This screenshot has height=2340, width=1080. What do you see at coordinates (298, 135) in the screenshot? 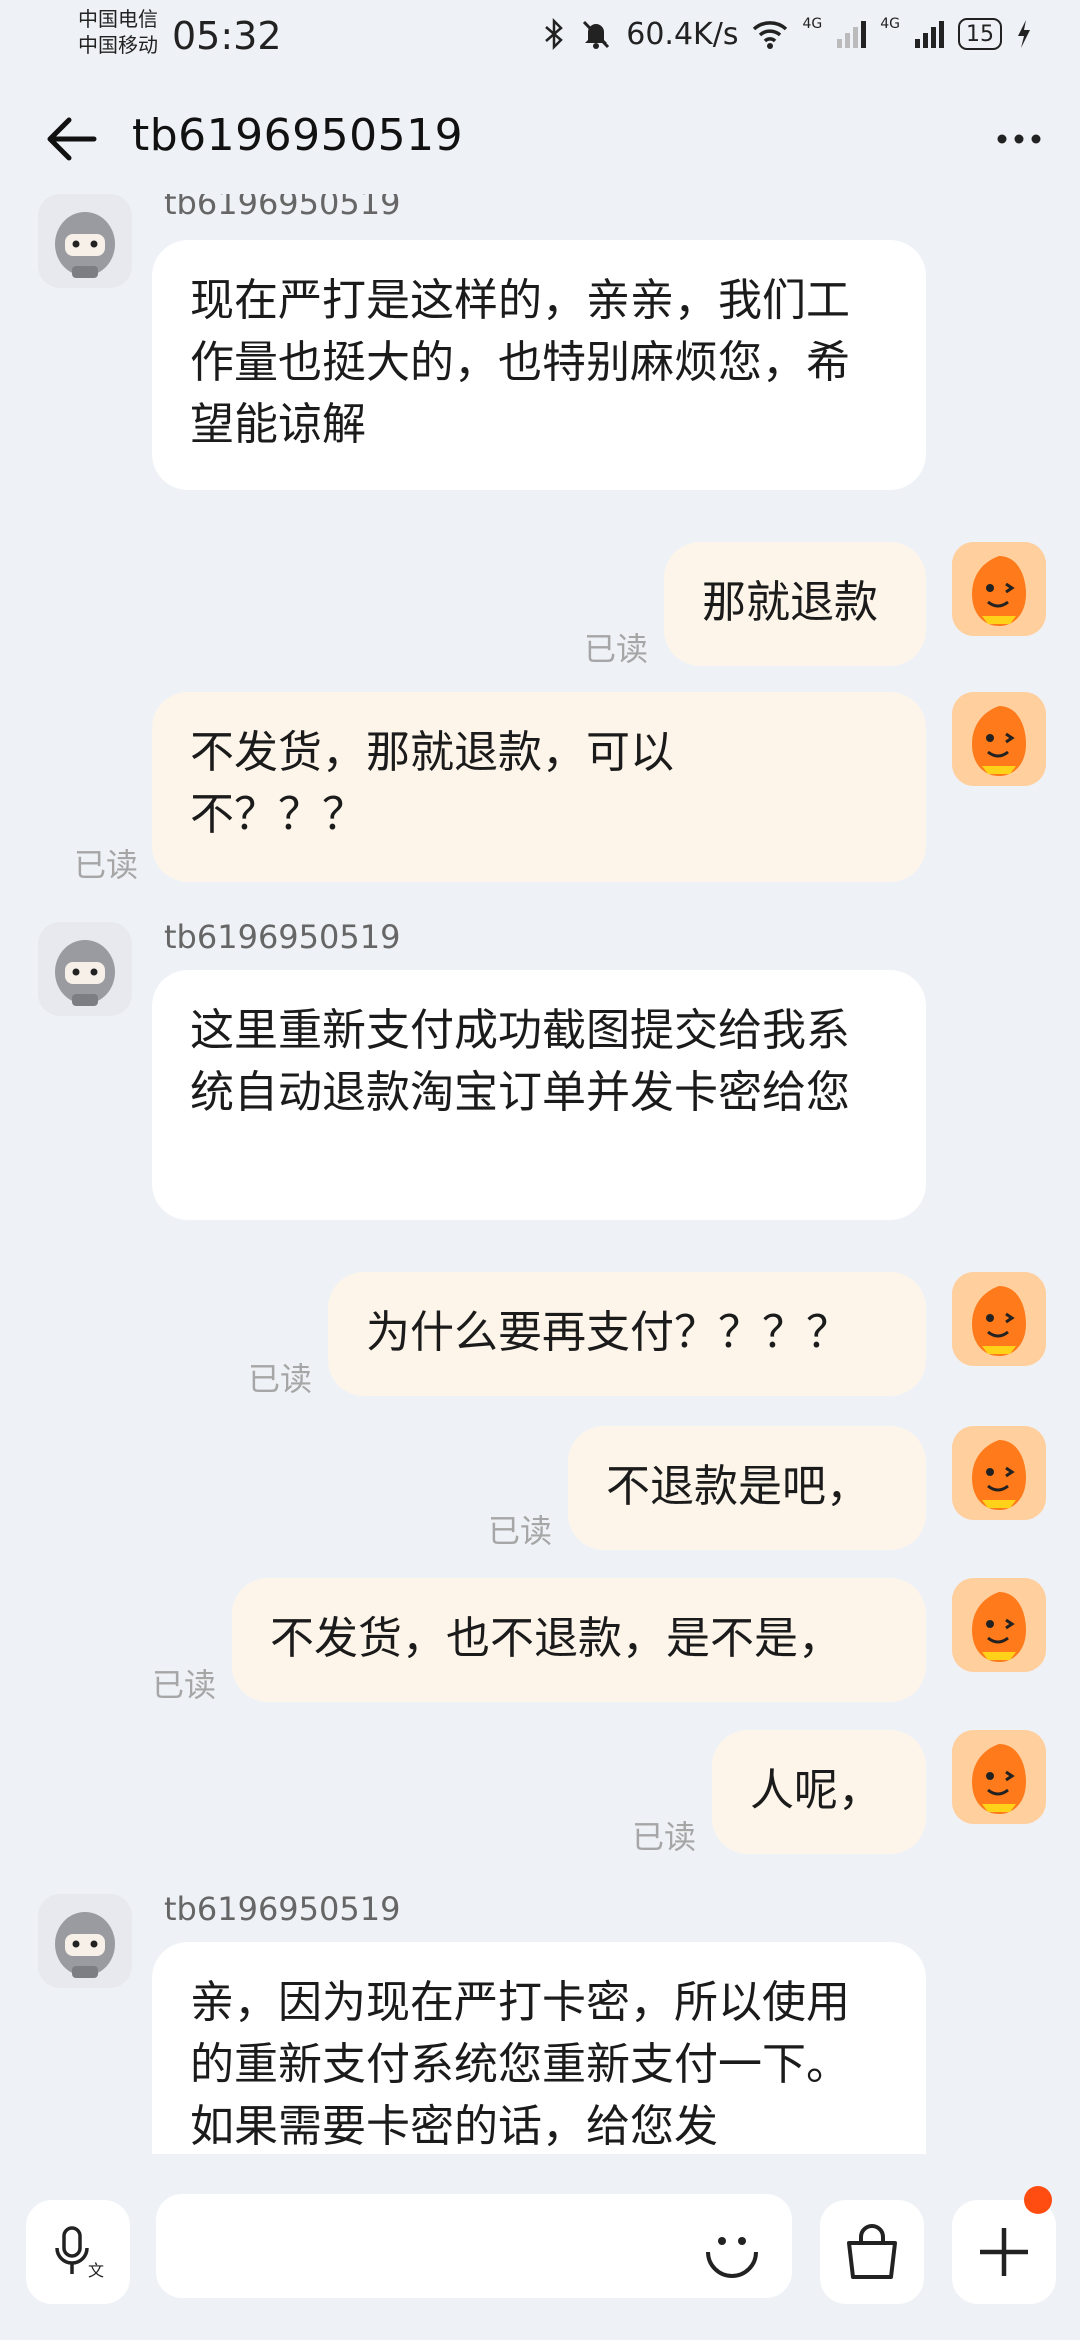
I see `page-title: tb6196950519` at bounding box center [298, 135].